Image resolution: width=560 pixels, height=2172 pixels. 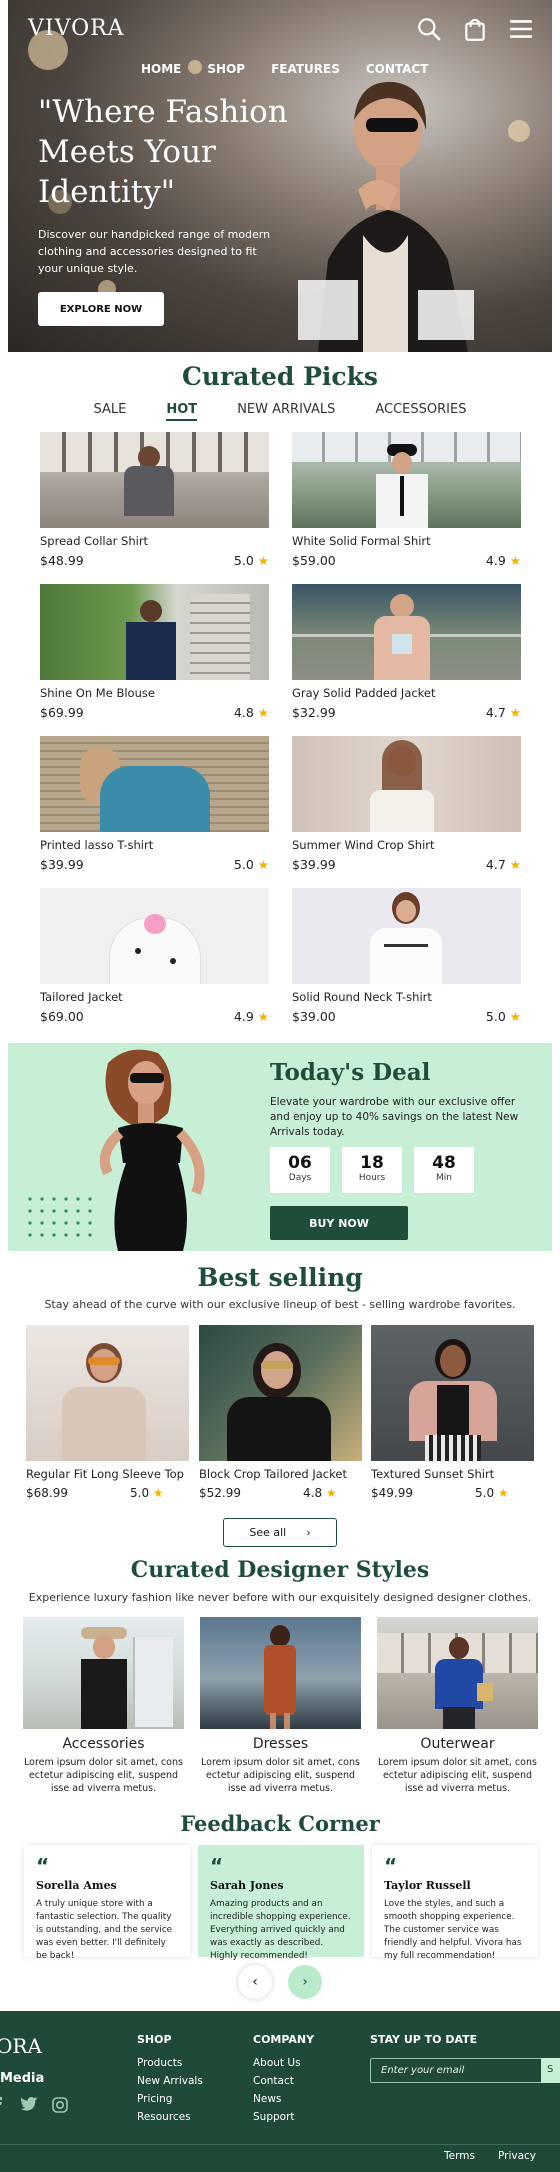 I want to click on chevron-left-icon: ‹, so click(x=255, y=1982).